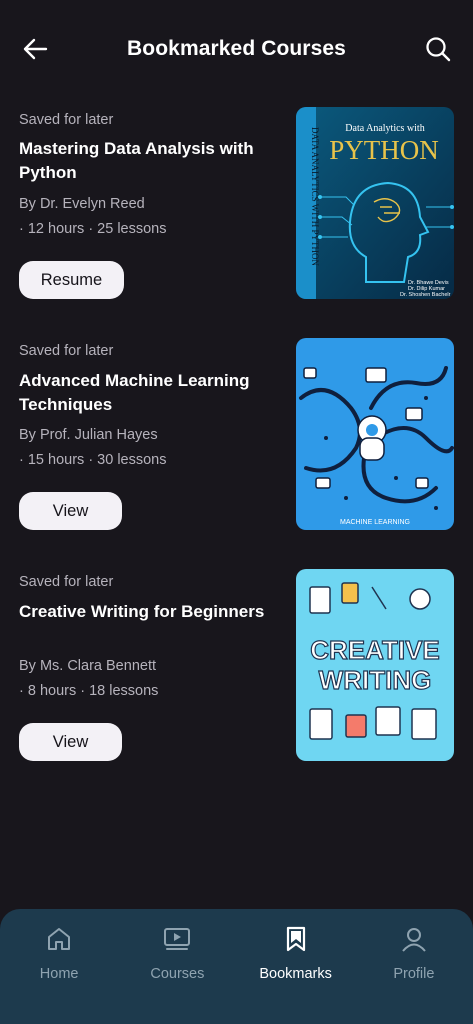 The height and width of the screenshot is (1024, 473). I want to click on search-icon, so click(438, 49).